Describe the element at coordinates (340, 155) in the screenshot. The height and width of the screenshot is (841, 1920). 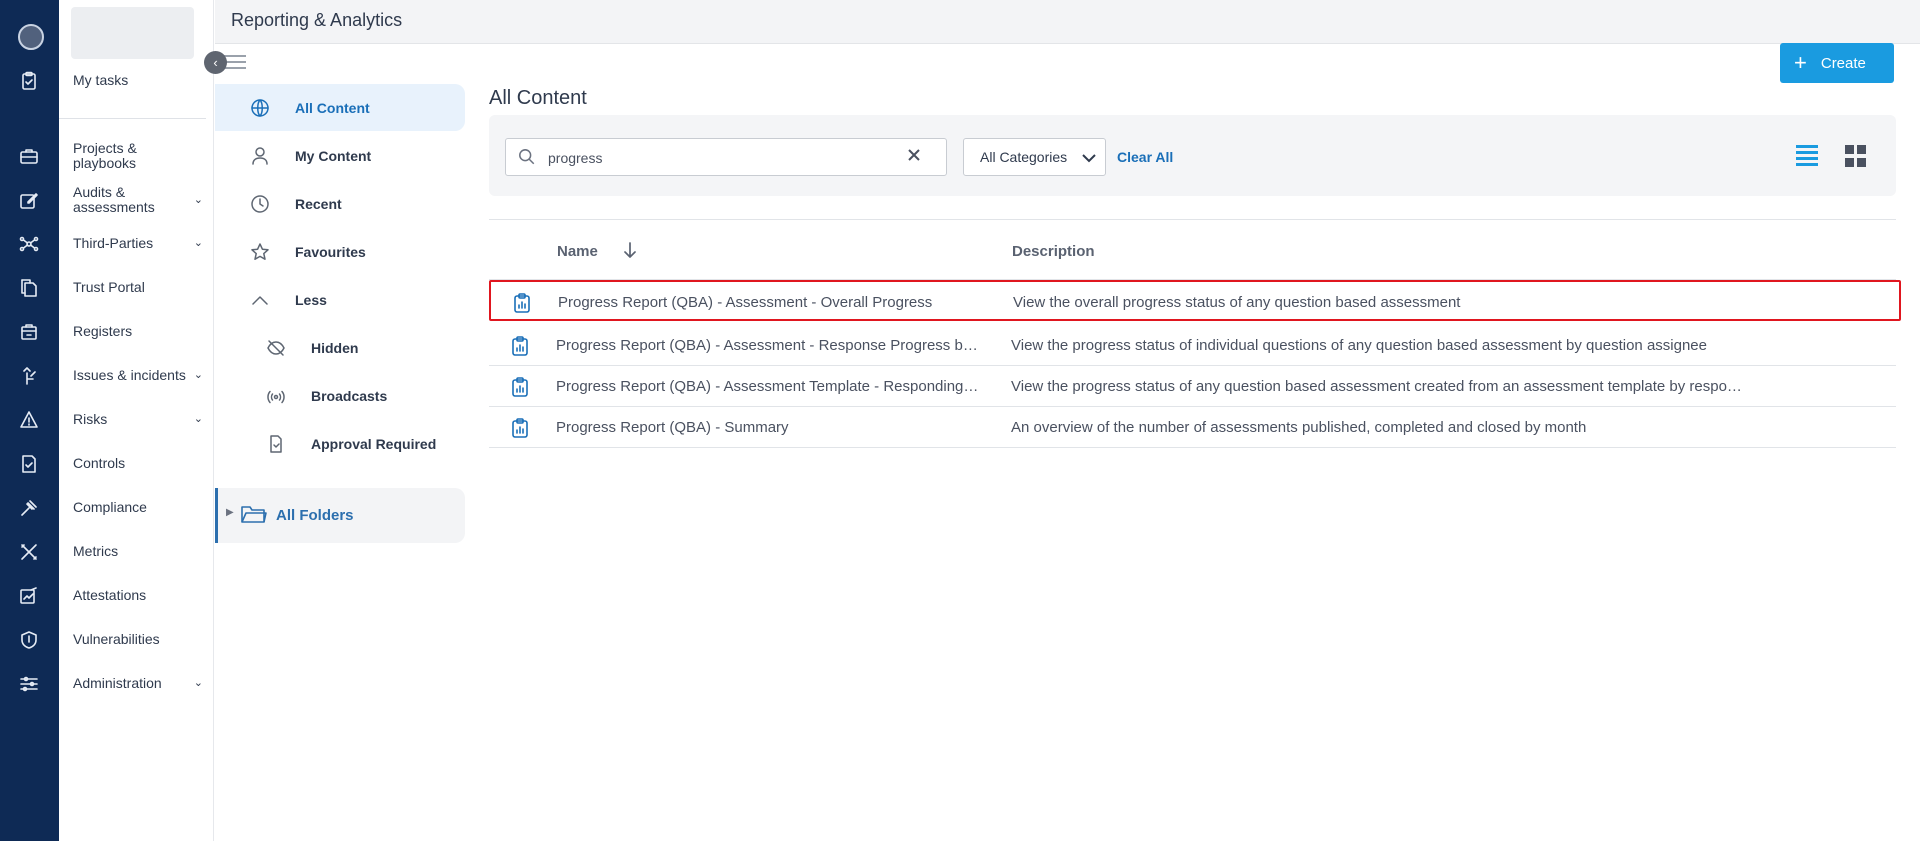
I see `subnav-my-content: My Content` at that location.